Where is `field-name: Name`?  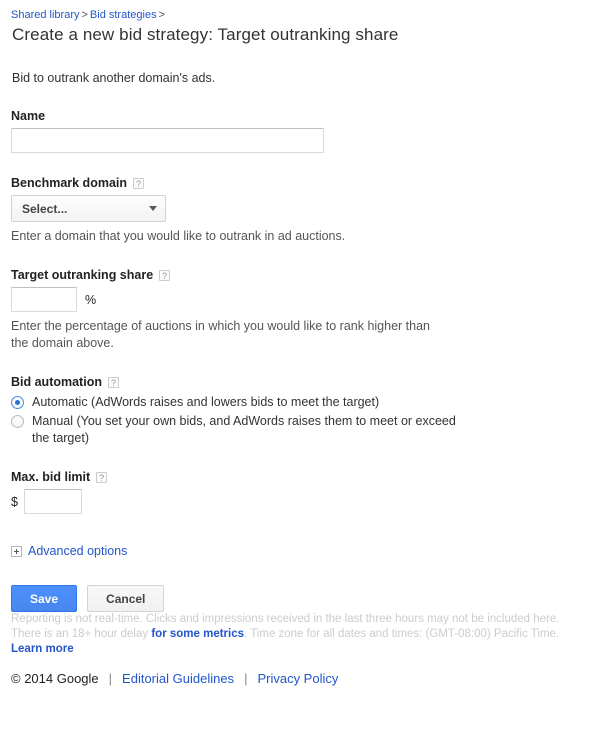
field-name: Name is located at coordinates (302, 130).